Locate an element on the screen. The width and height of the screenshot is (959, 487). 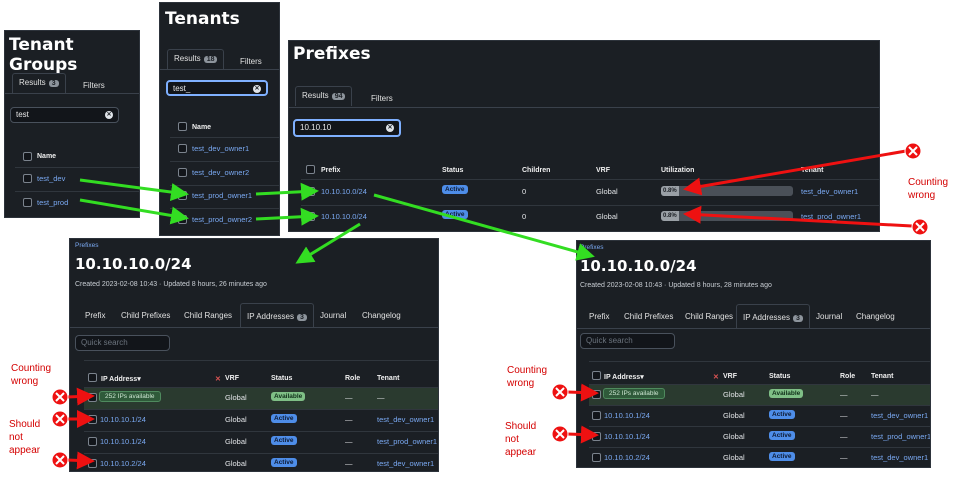
arrow-prod-to-prod-owner2 is located at coordinates (134, 211).